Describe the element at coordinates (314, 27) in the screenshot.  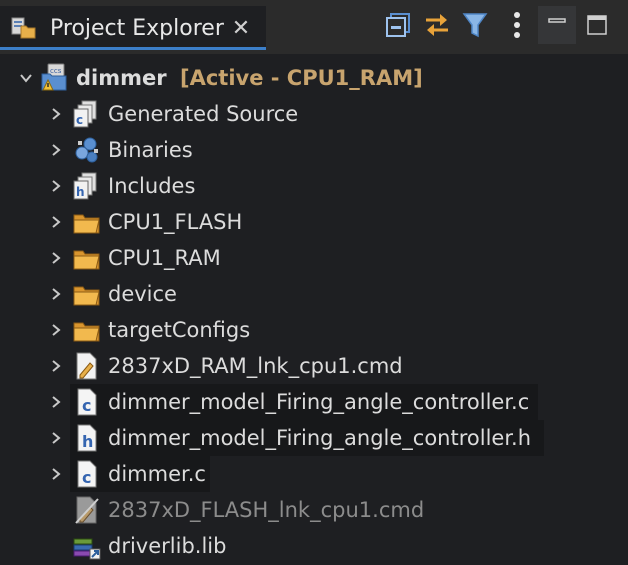
I see `view-tab-bar: Project Explorer ✕` at that location.